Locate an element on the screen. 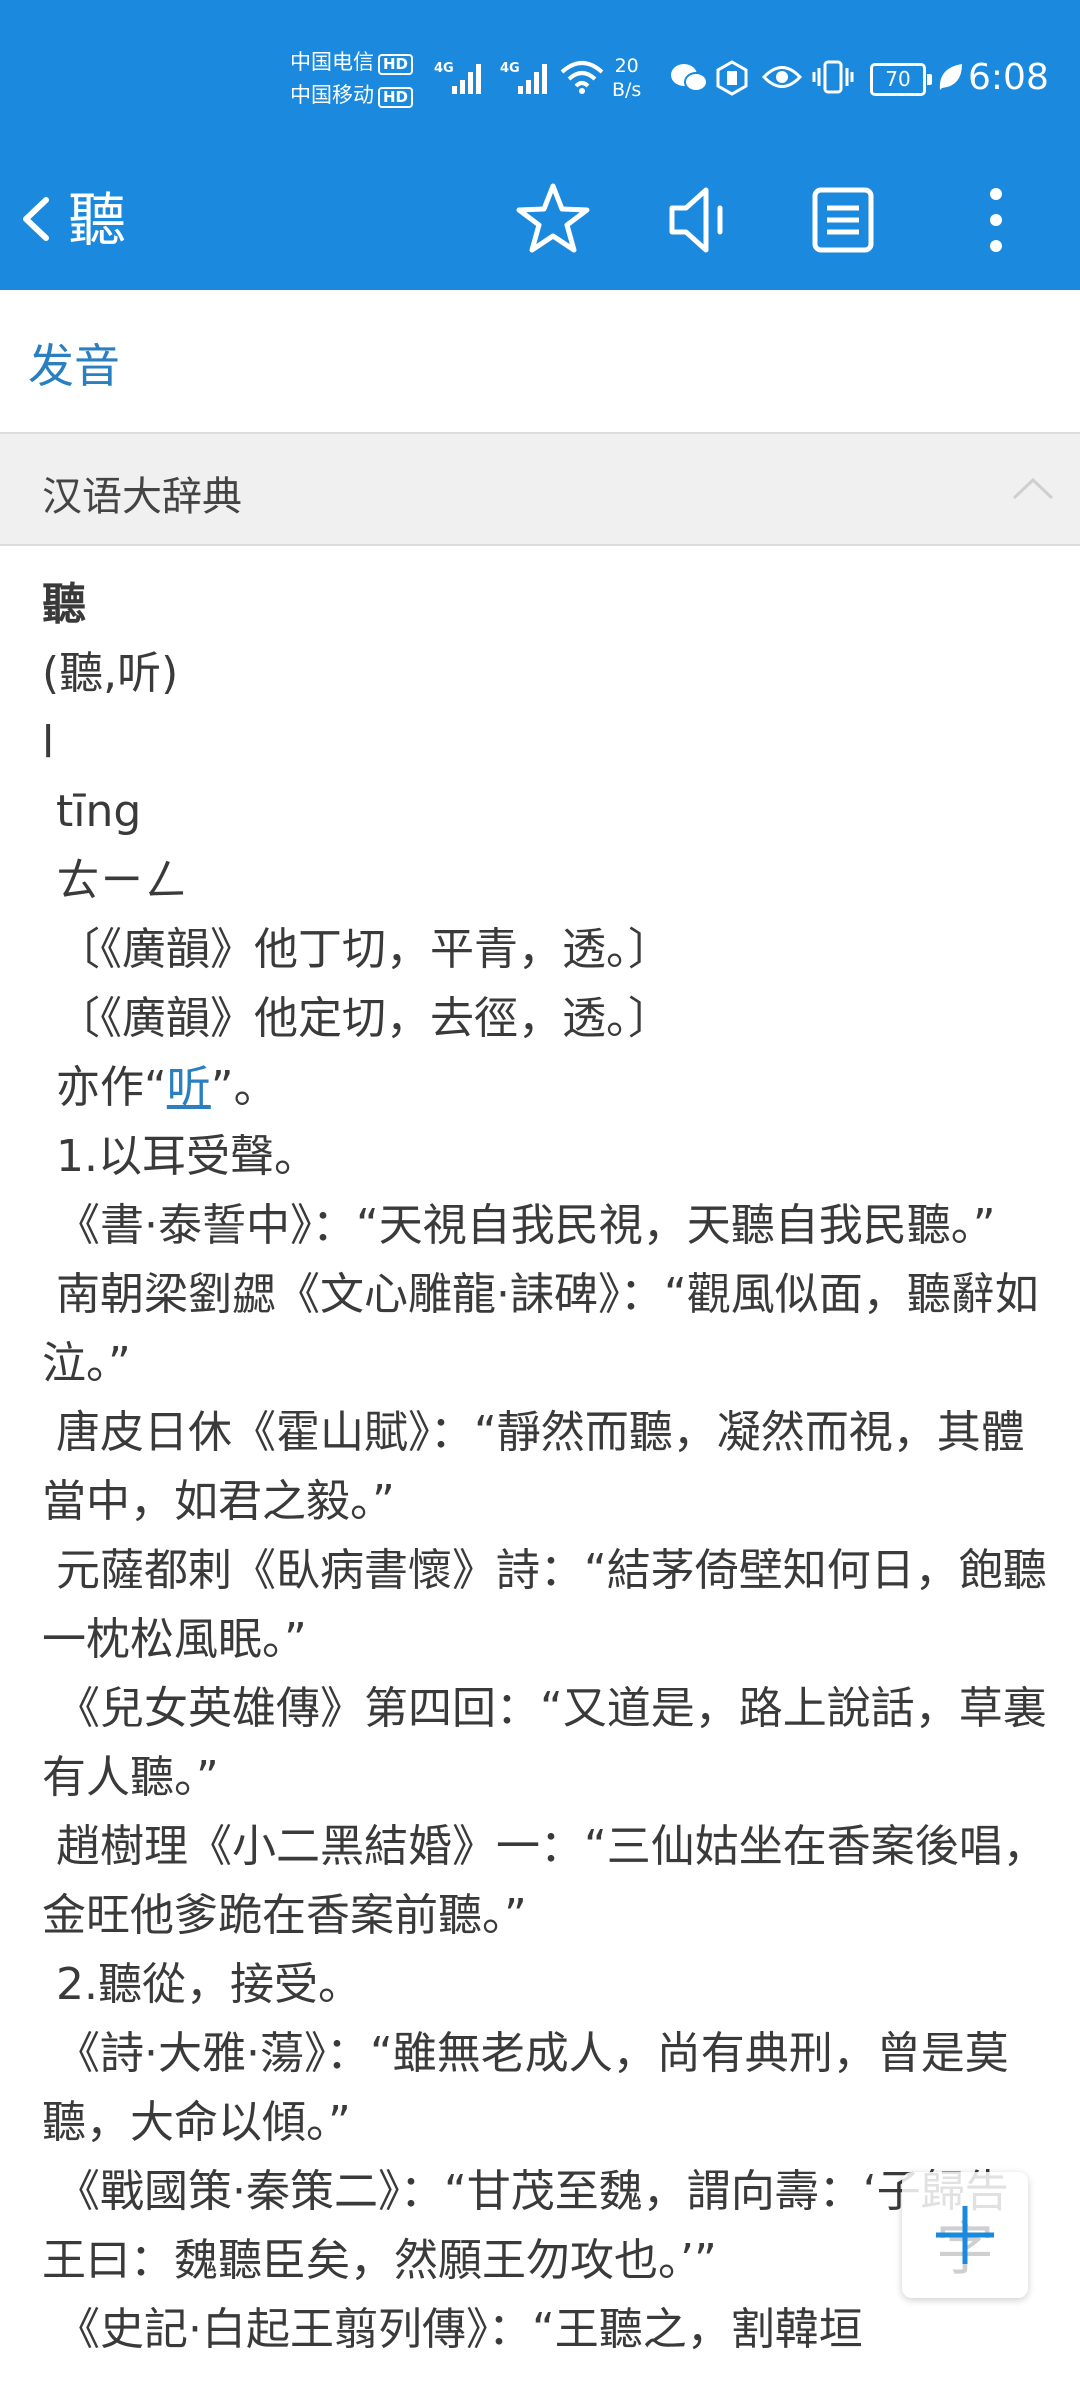 This screenshot has height=2400, width=1080. paragraph: 《史記·白起王翦列傳》：“王聽之，割韓垣 is located at coordinates (452, 2329).